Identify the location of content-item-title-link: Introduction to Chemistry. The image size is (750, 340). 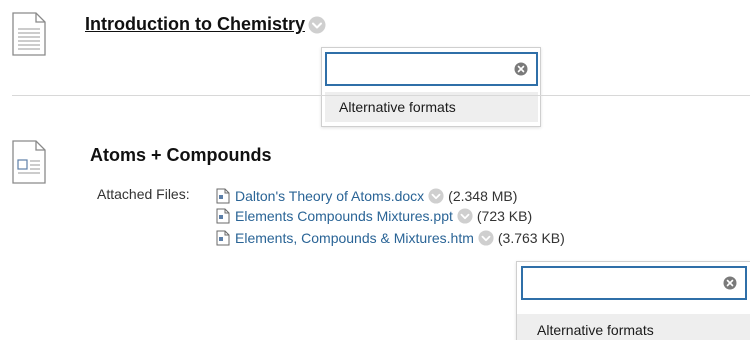
(195, 24).